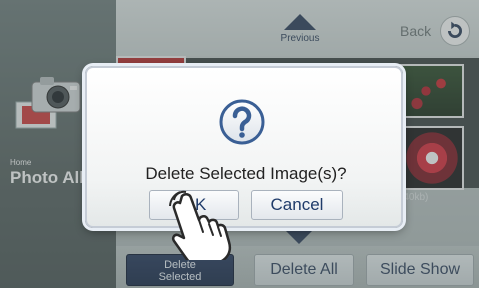 This screenshot has height=288, width=479. What do you see at coordinates (246, 173) in the screenshot?
I see `dialog-message: Delete Selected Image(s)?` at bounding box center [246, 173].